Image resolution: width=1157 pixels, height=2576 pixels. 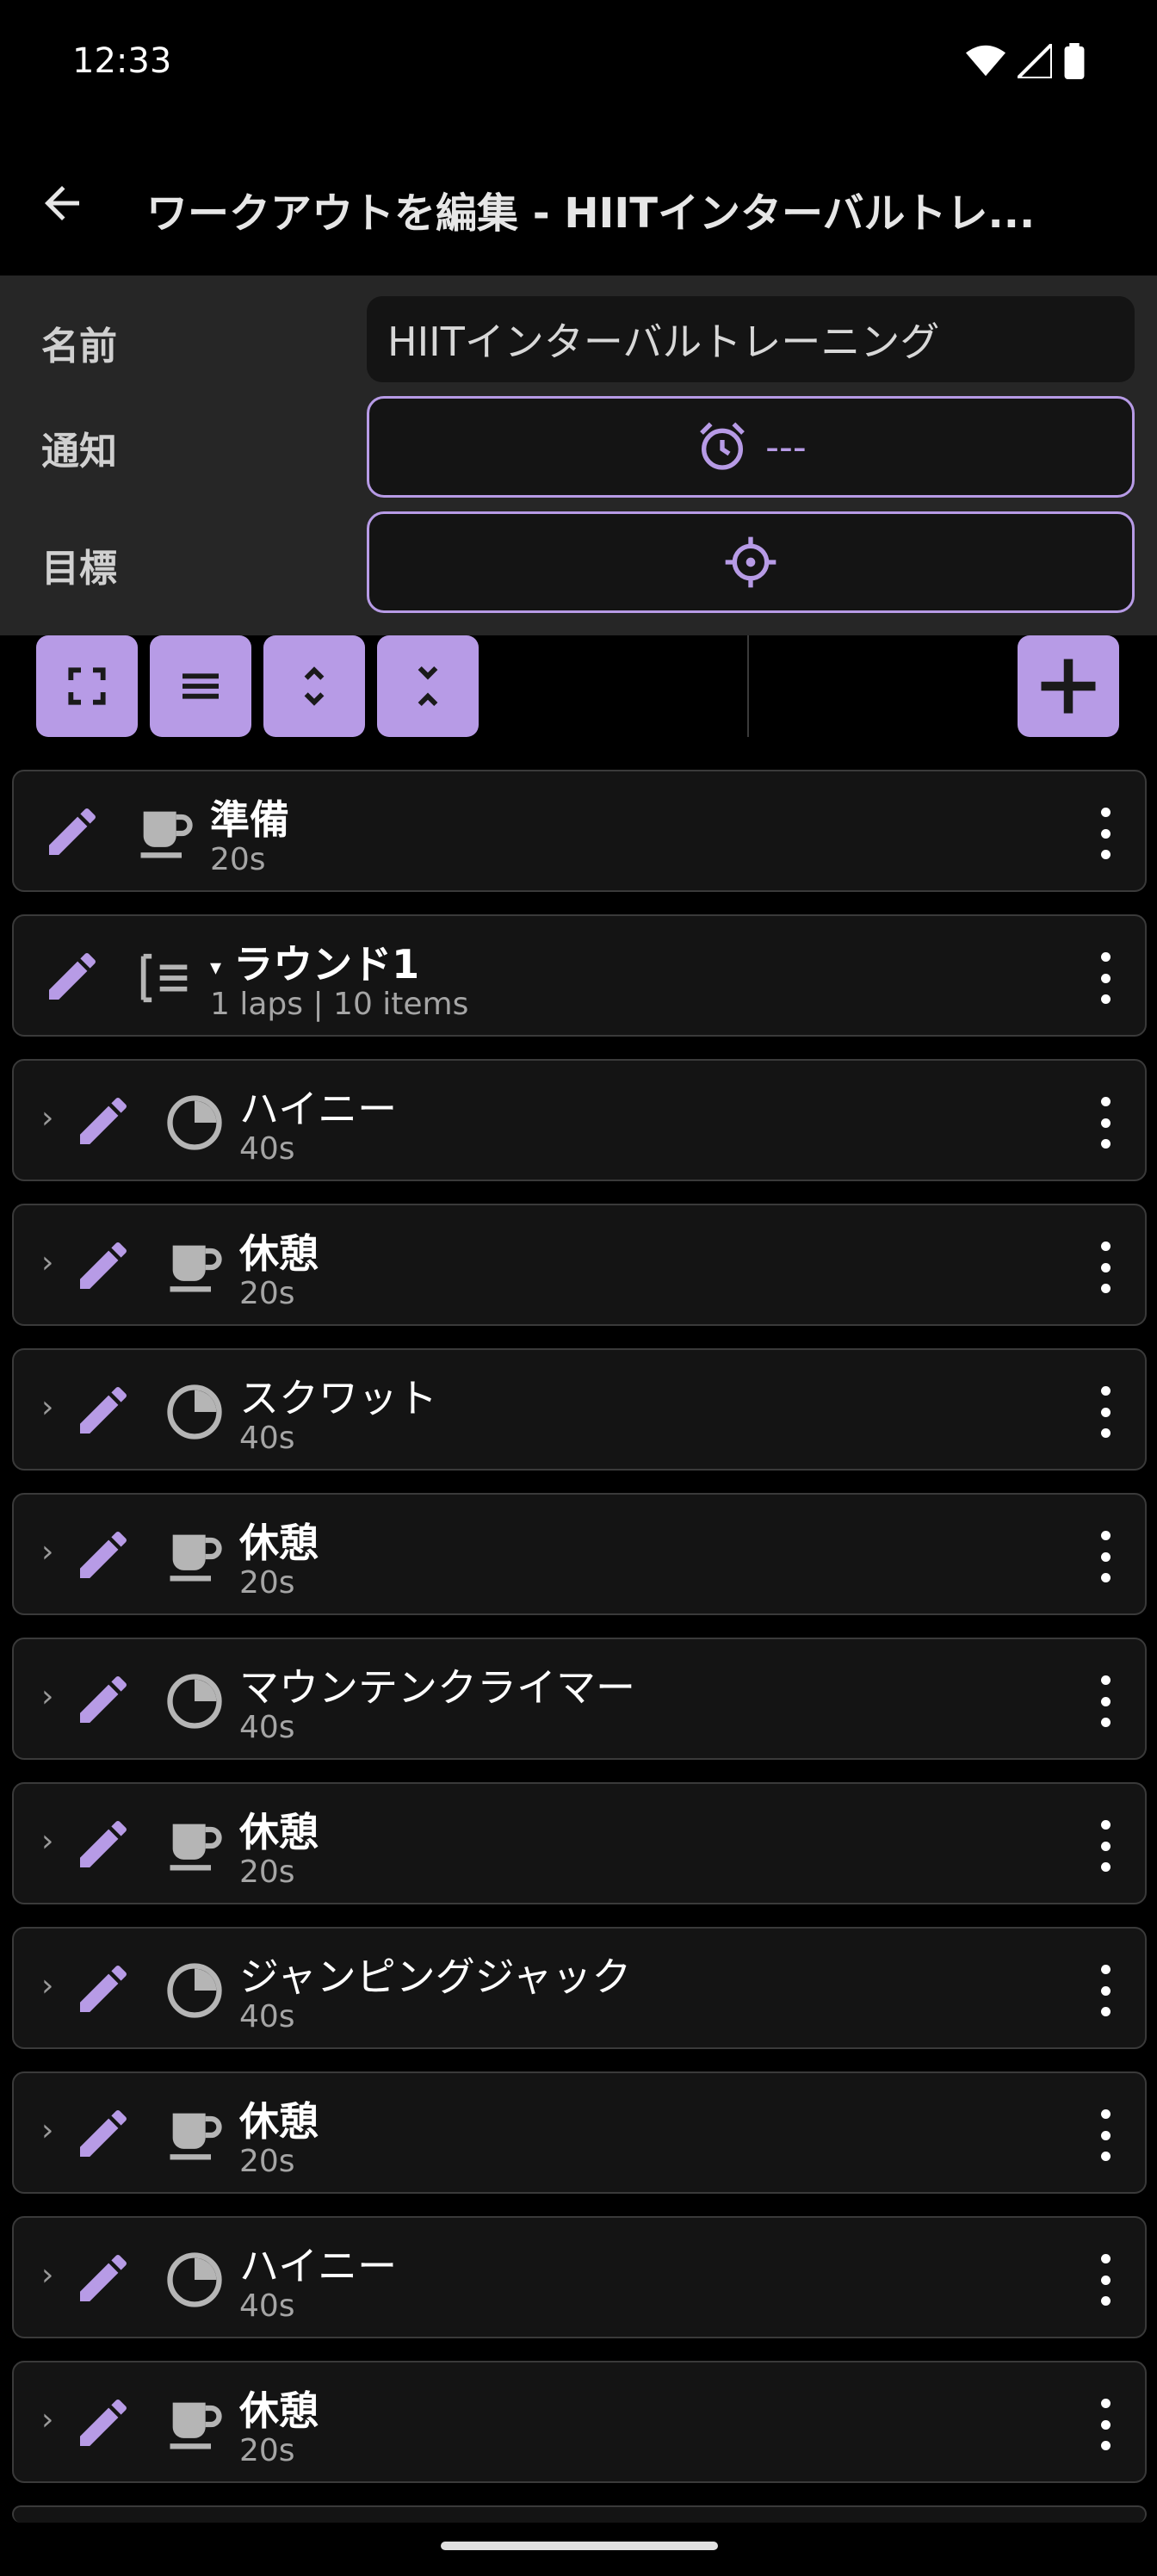 I want to click on list-item: › ジャンピングジャック 40s, so click(x=579, y=1988).